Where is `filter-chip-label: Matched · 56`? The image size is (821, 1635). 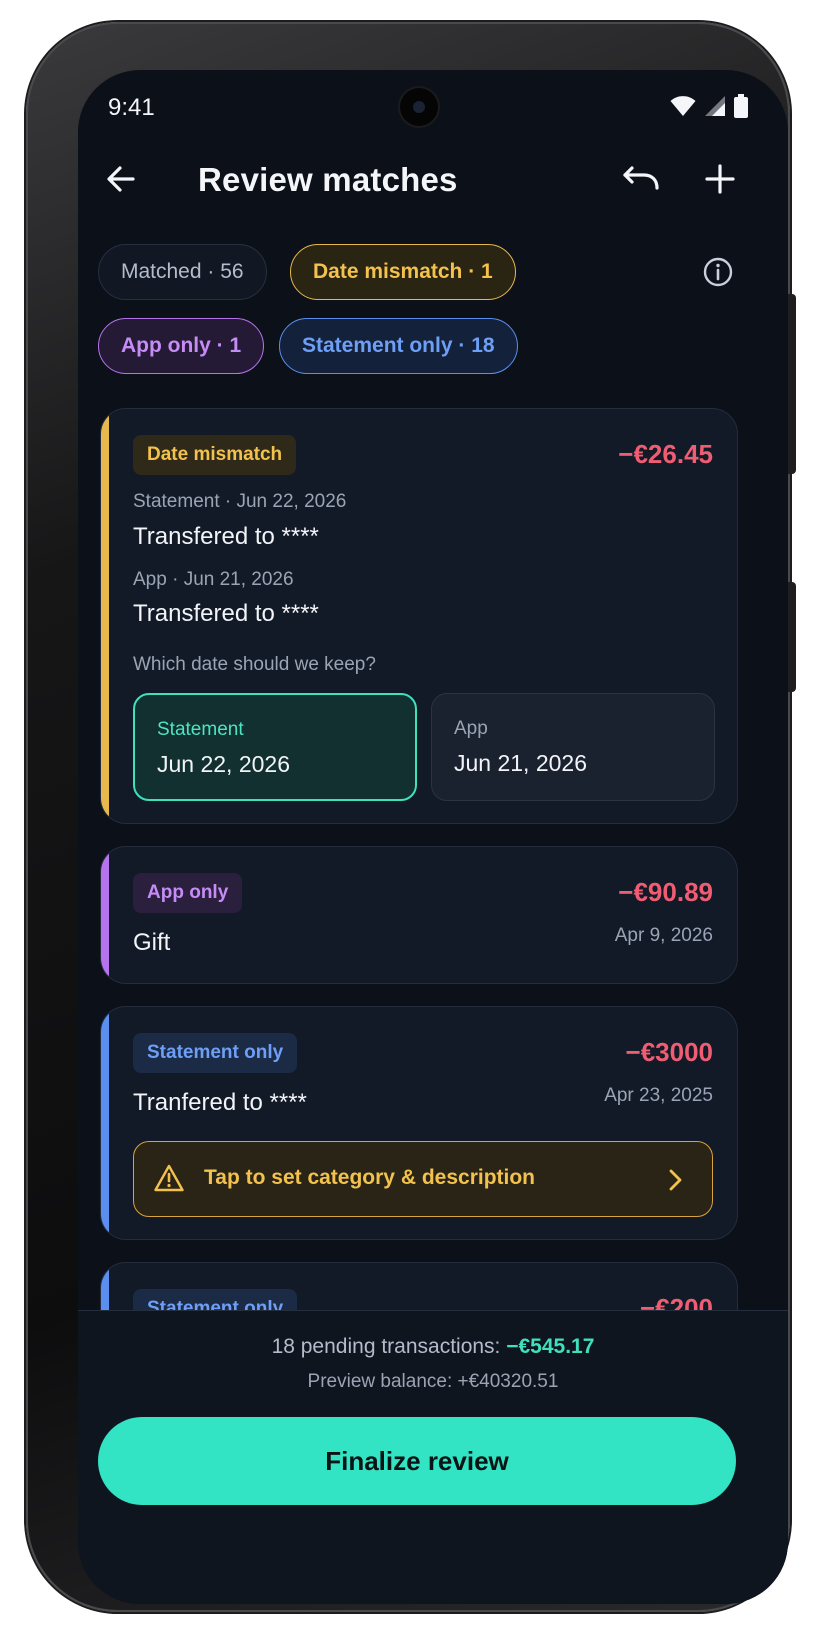 filter-chip-label: Matched · 56 is located at coordinates (182, 271).